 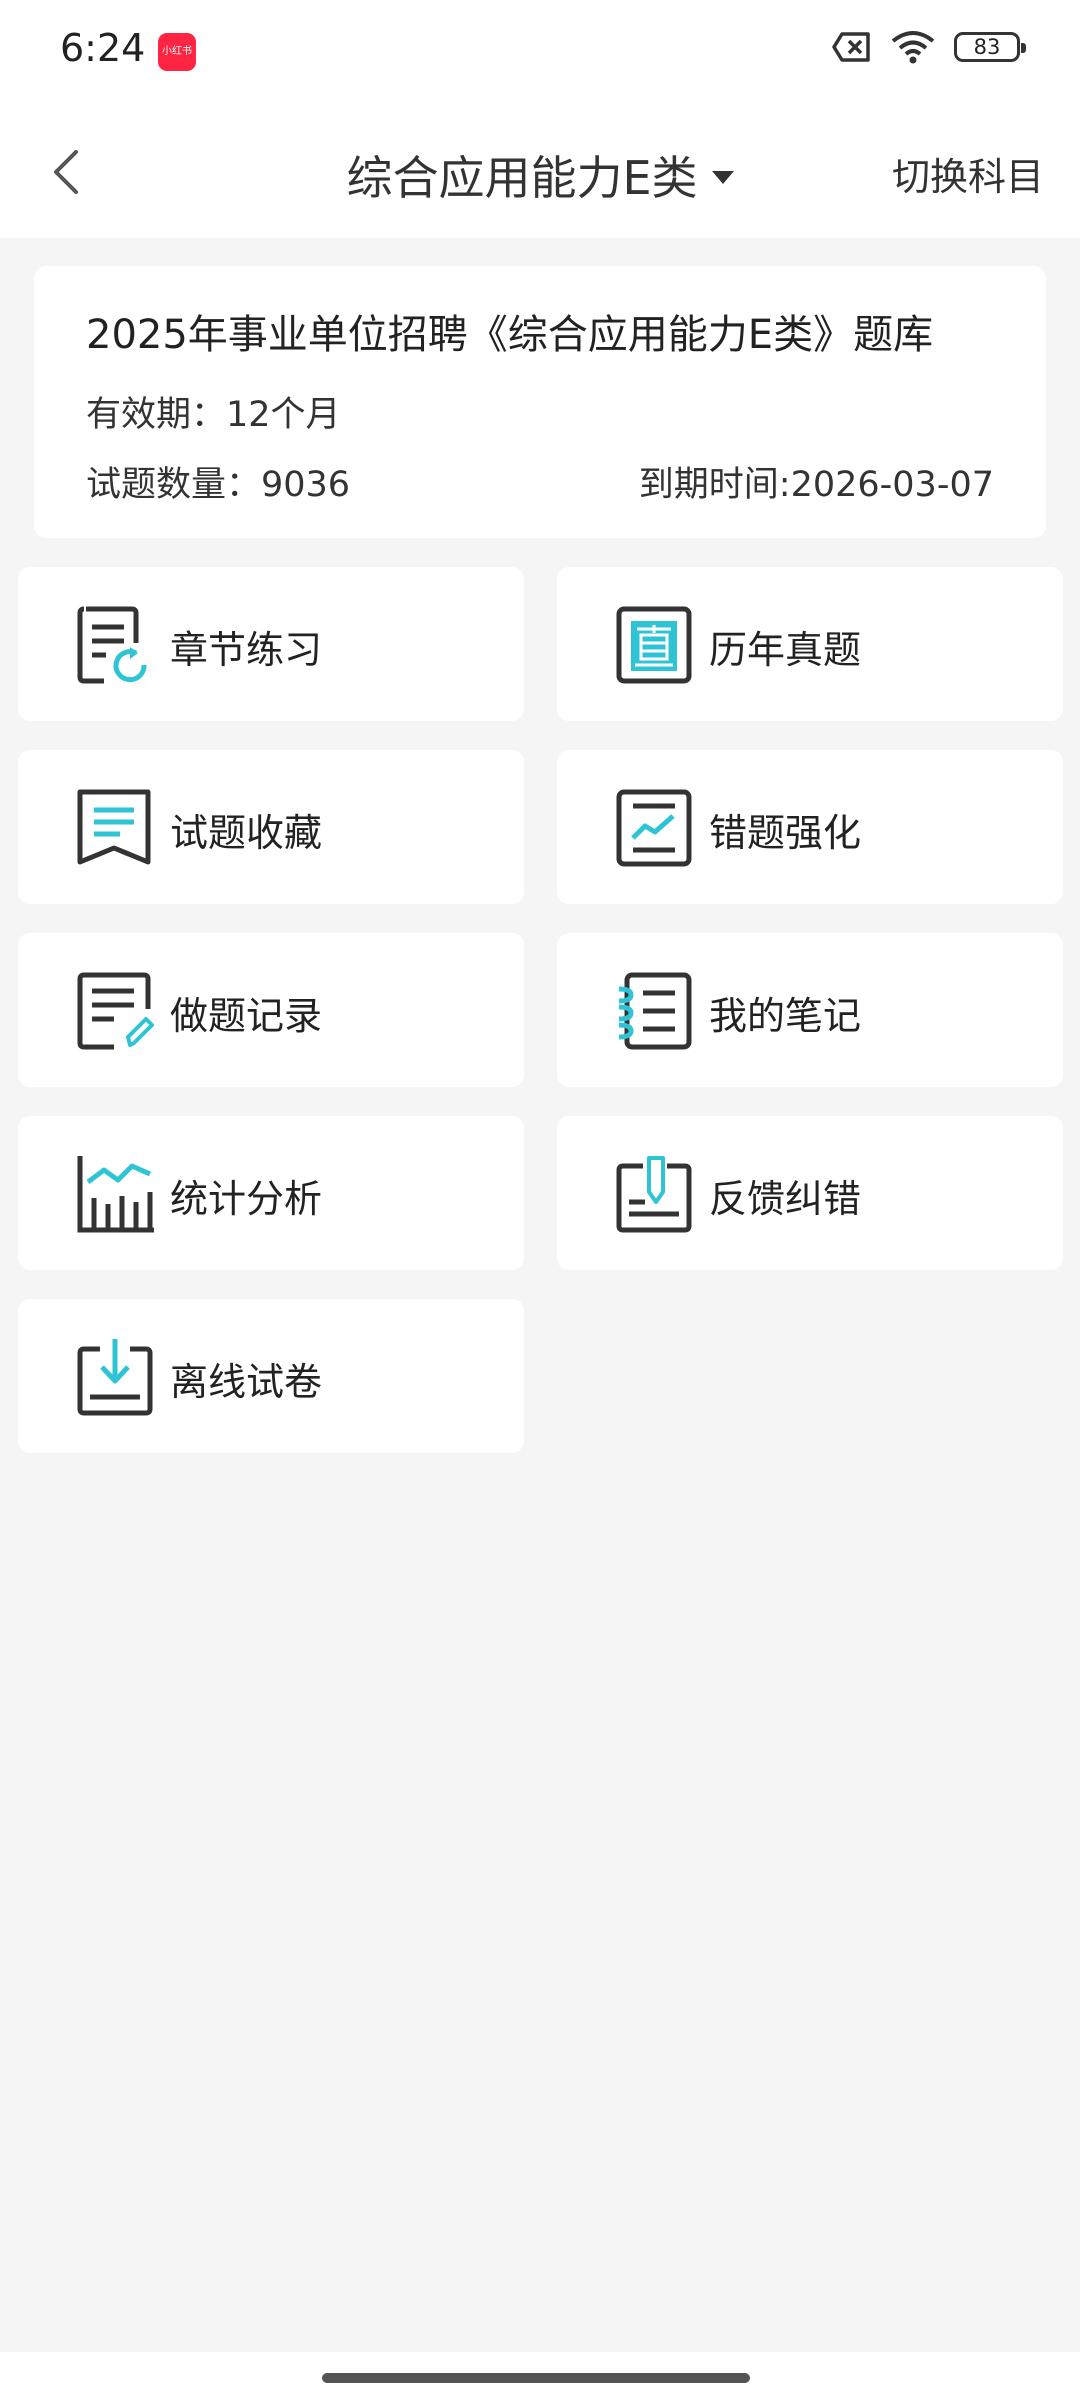 I want to click on tile-label: 做题记录, so click(x=246, y=1016).